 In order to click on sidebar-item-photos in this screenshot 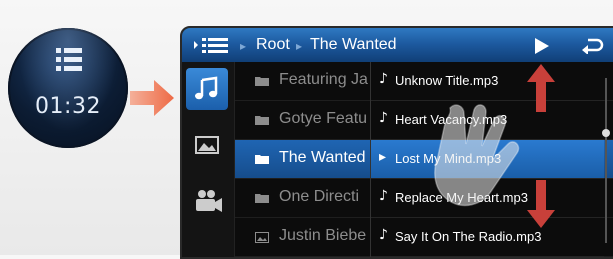, I will do `click(207, 145)`.